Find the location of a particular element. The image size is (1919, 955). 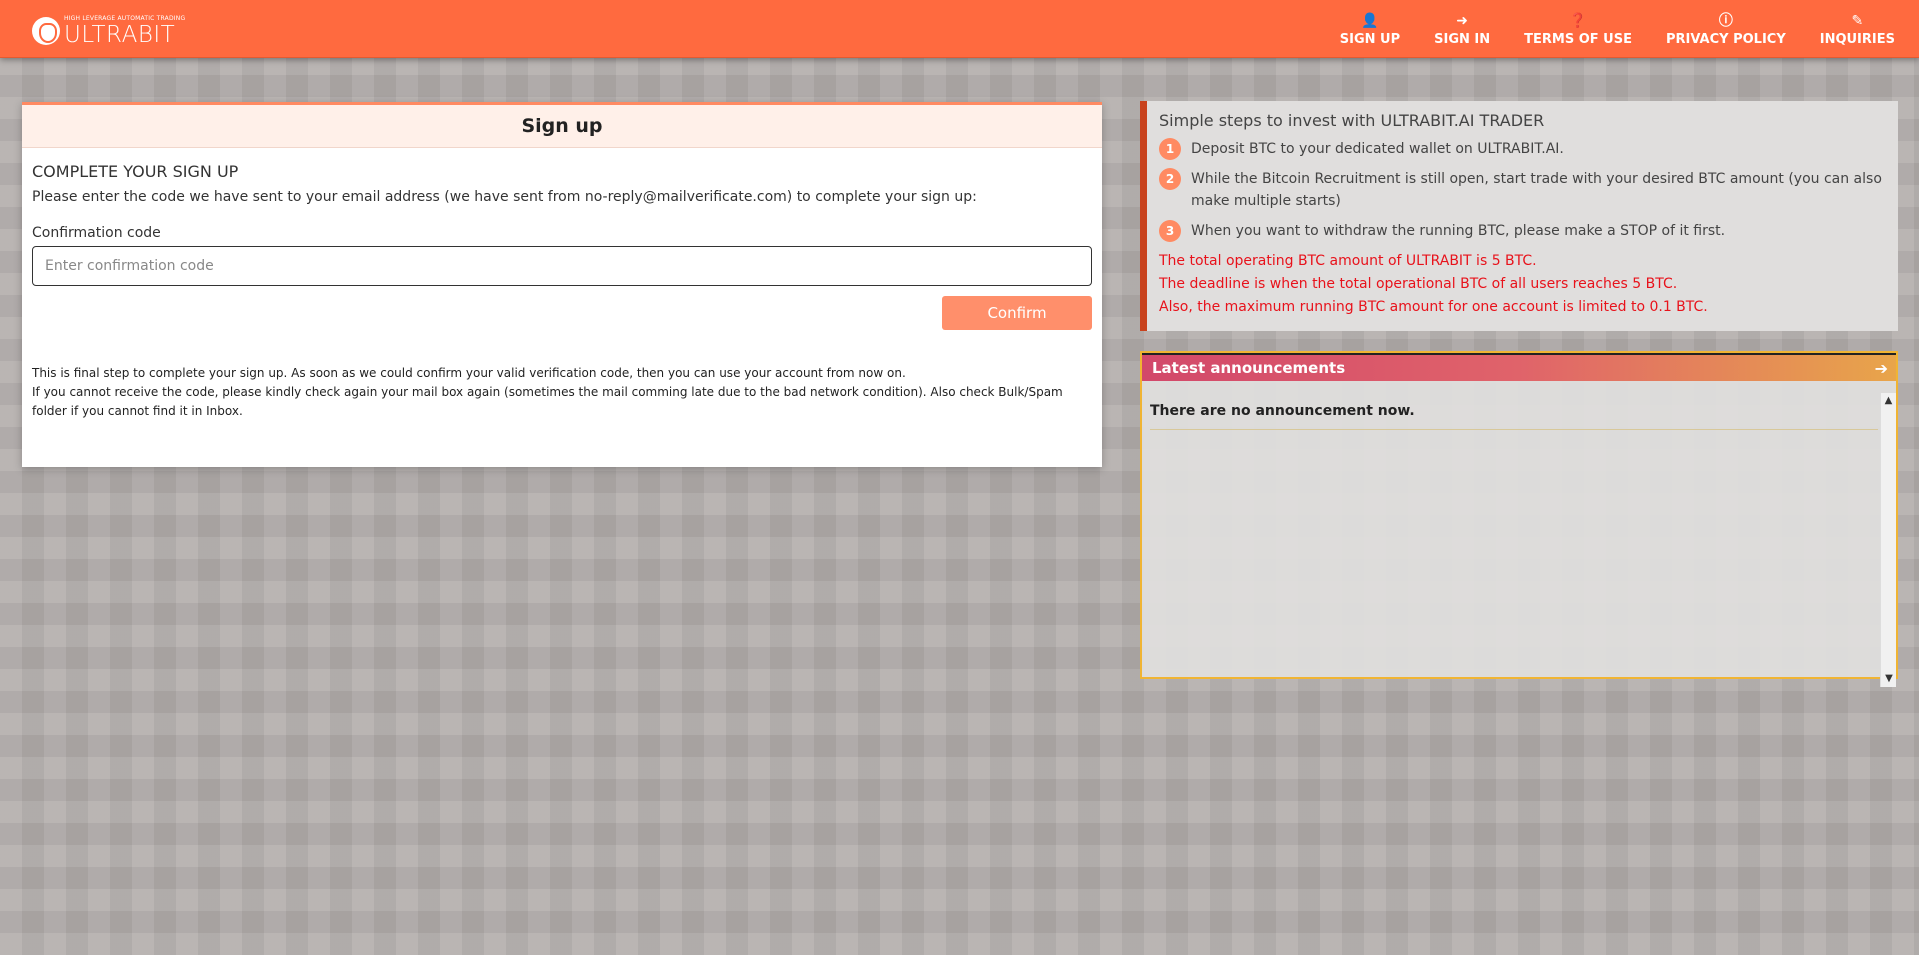

edit-icon: ✎ is located at coordinates (1857, 20).